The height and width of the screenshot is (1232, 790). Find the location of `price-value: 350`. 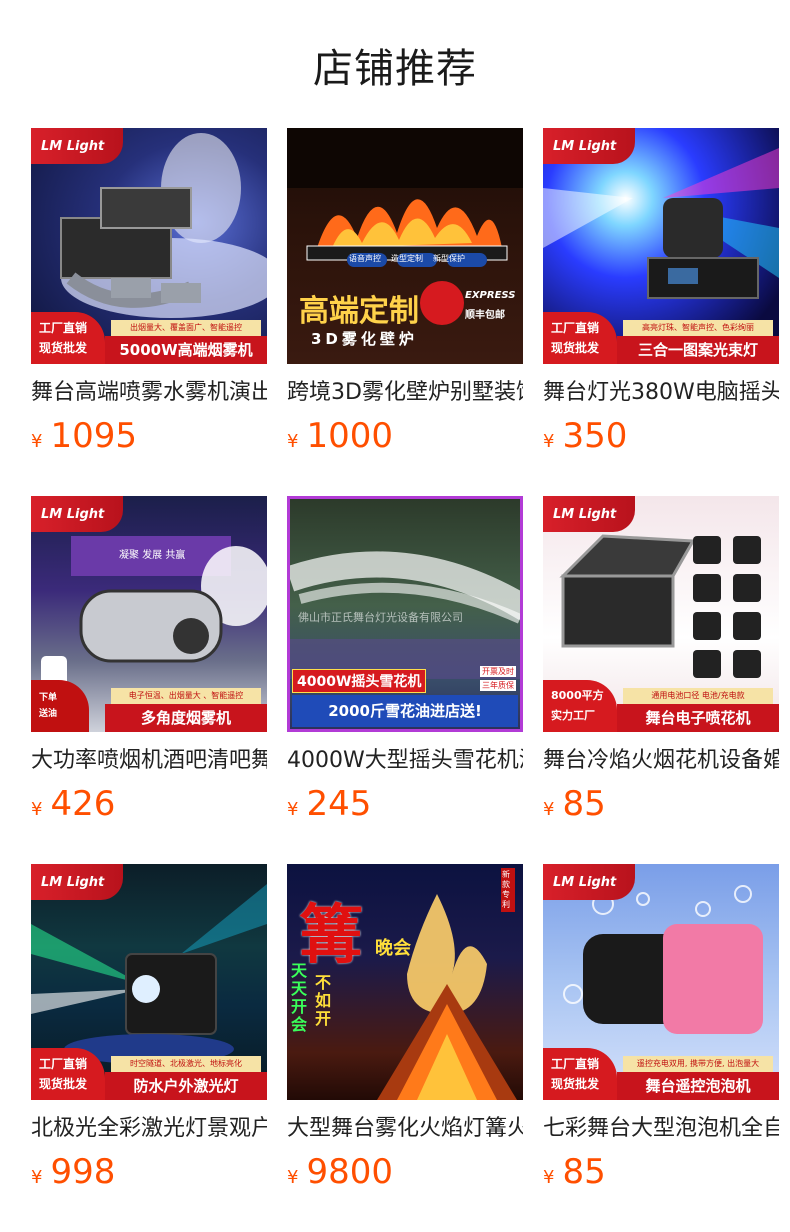

price-value: 350 is located at coordinates (595, 436).